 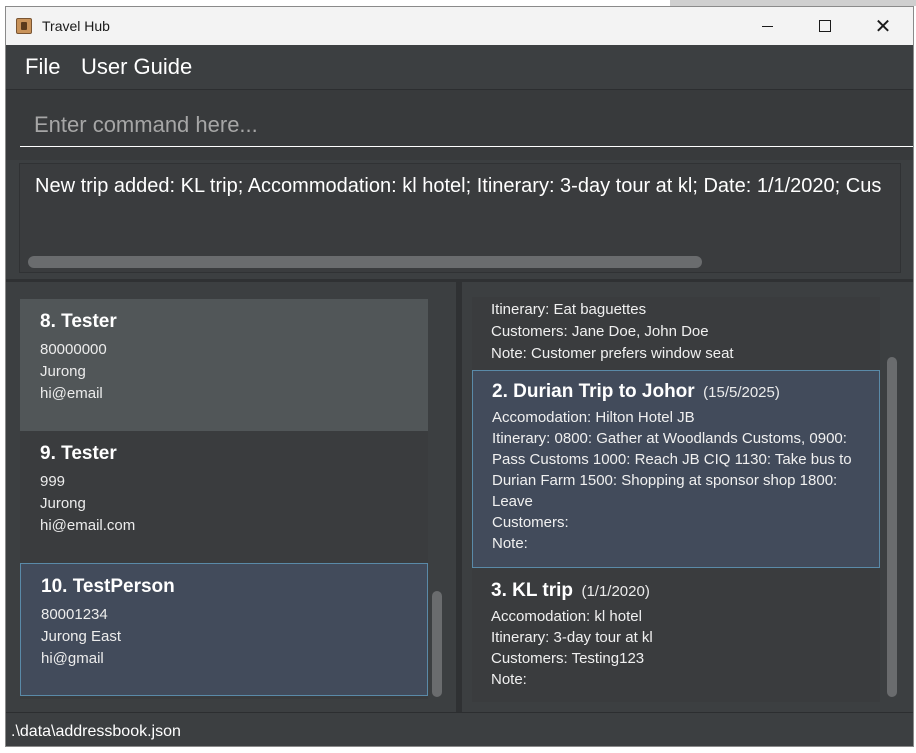 What do you see at coordinates (459, 729) in the screenshot?
I see `status-bar: .\data\addressbook.json` at bounding box center [459, 729].